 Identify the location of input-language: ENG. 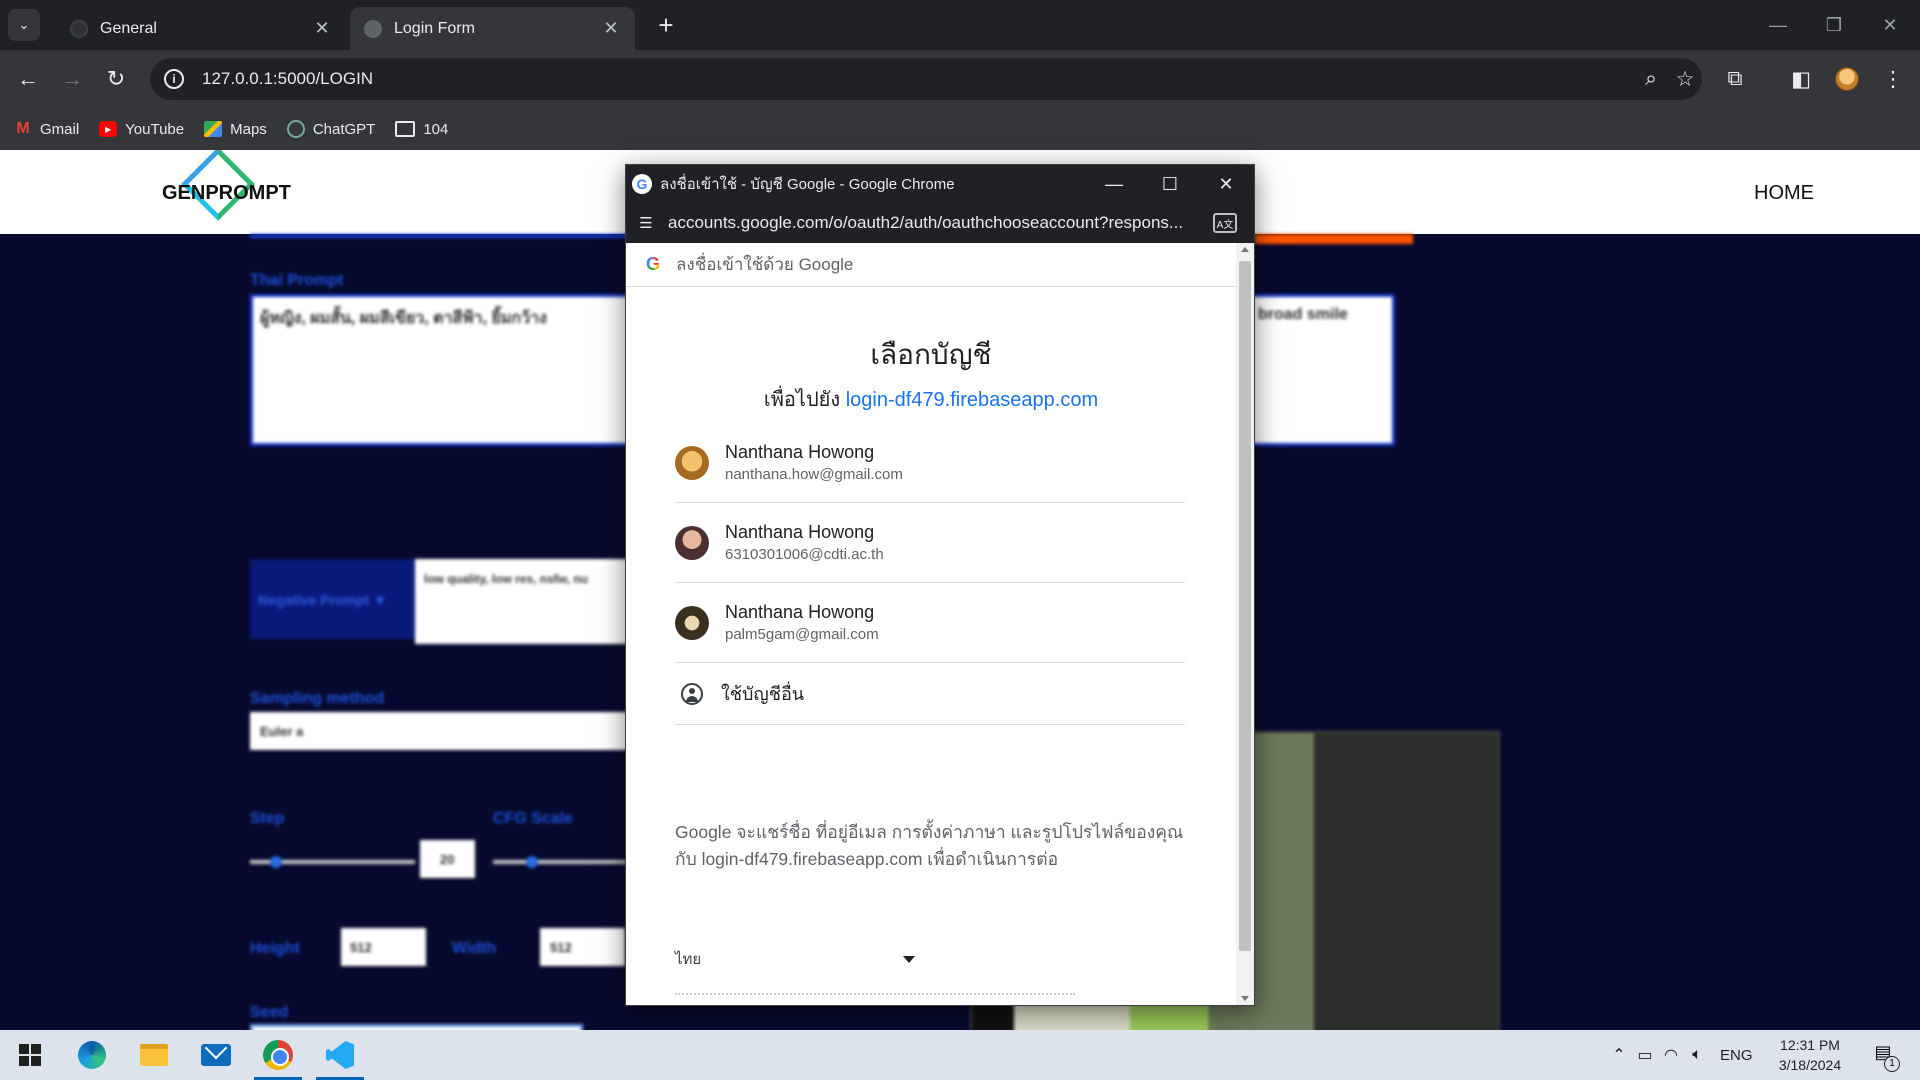
(1736, 1055).